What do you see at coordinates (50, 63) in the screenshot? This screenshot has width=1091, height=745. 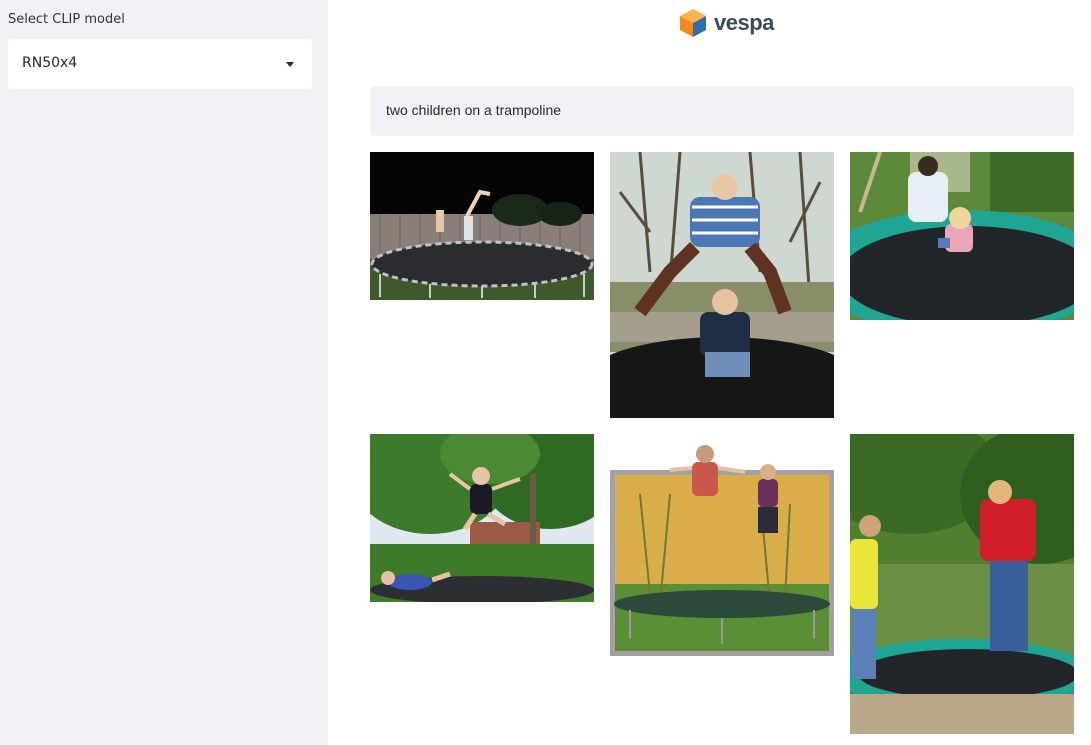 I see `model-select-value: RN50x4` at bounding box center [50, 63].